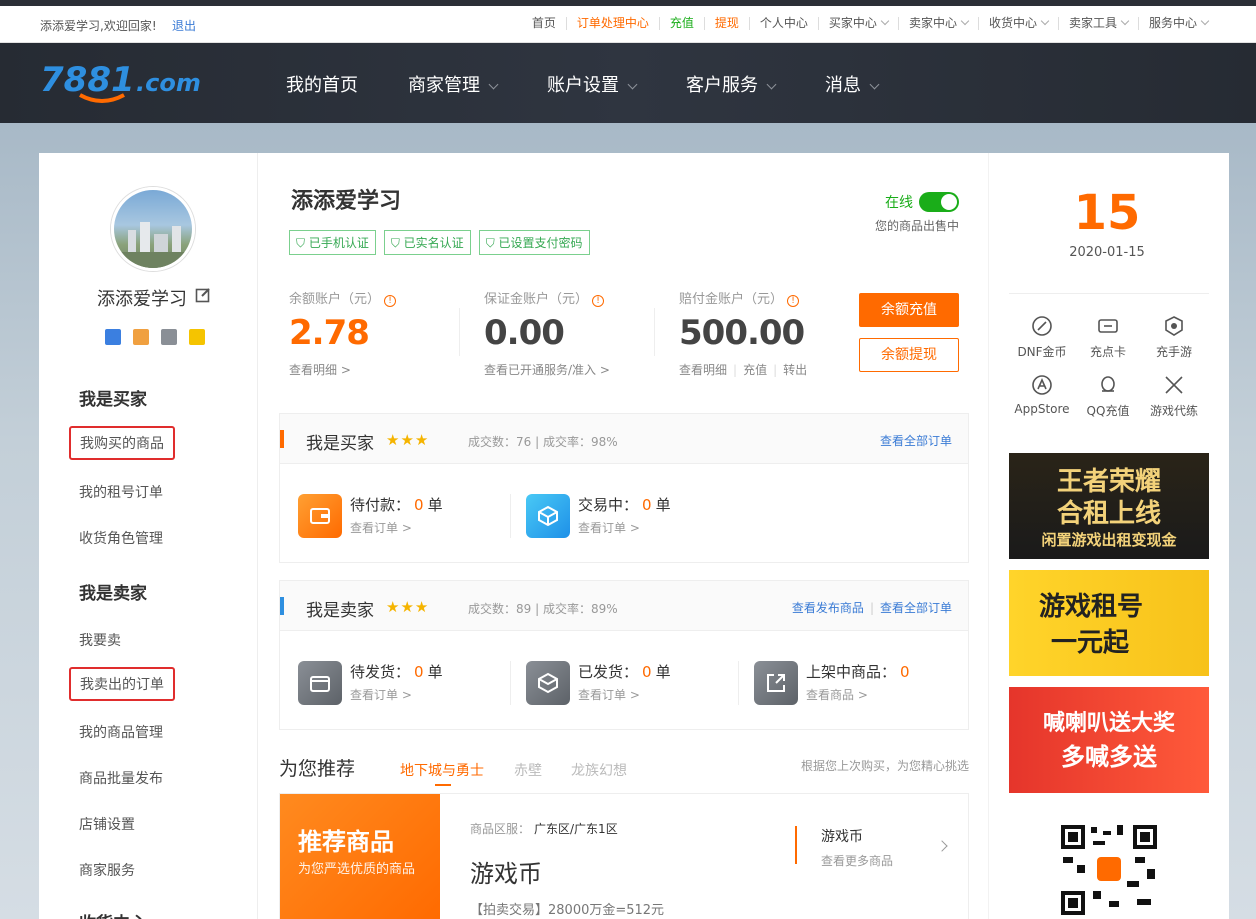  Describe the element at coordinates (1174, 337) in the screenshot. I see `quick-mobile-game: 充手游` at that location.